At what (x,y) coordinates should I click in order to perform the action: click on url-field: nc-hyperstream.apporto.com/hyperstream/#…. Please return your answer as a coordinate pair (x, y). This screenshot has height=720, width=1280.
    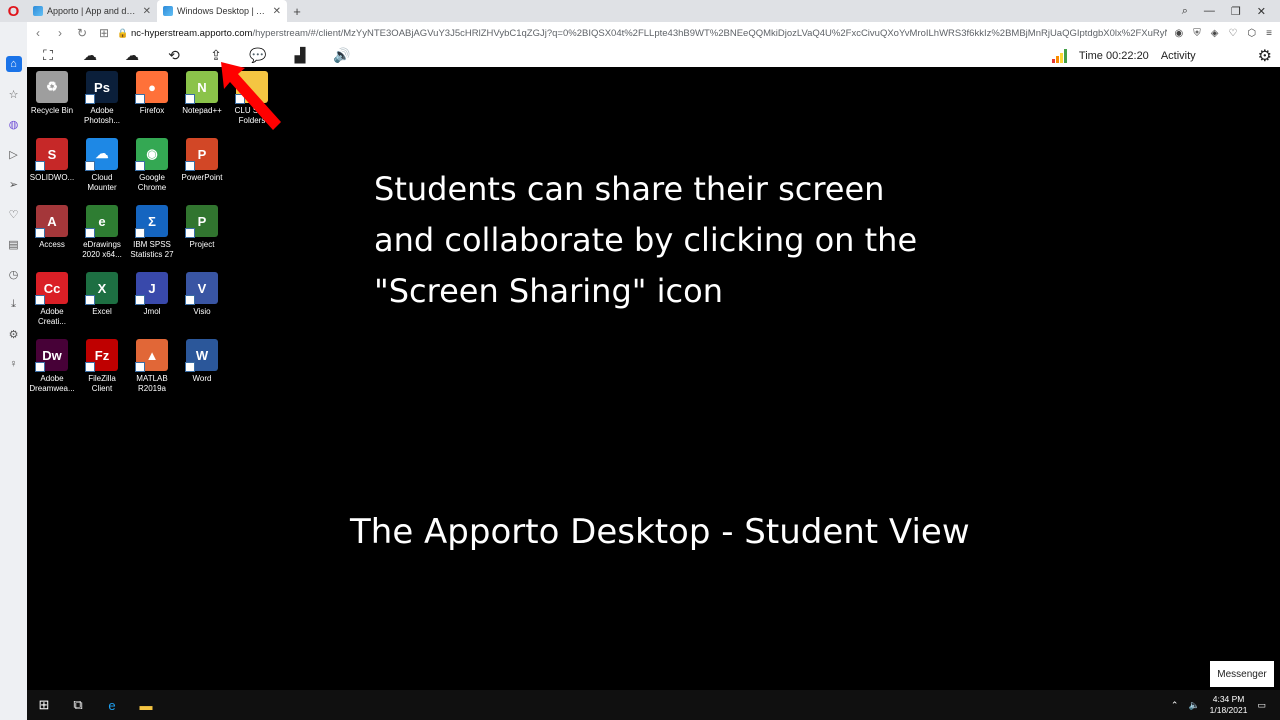
    Looking at the image, I should click on (649, 33).